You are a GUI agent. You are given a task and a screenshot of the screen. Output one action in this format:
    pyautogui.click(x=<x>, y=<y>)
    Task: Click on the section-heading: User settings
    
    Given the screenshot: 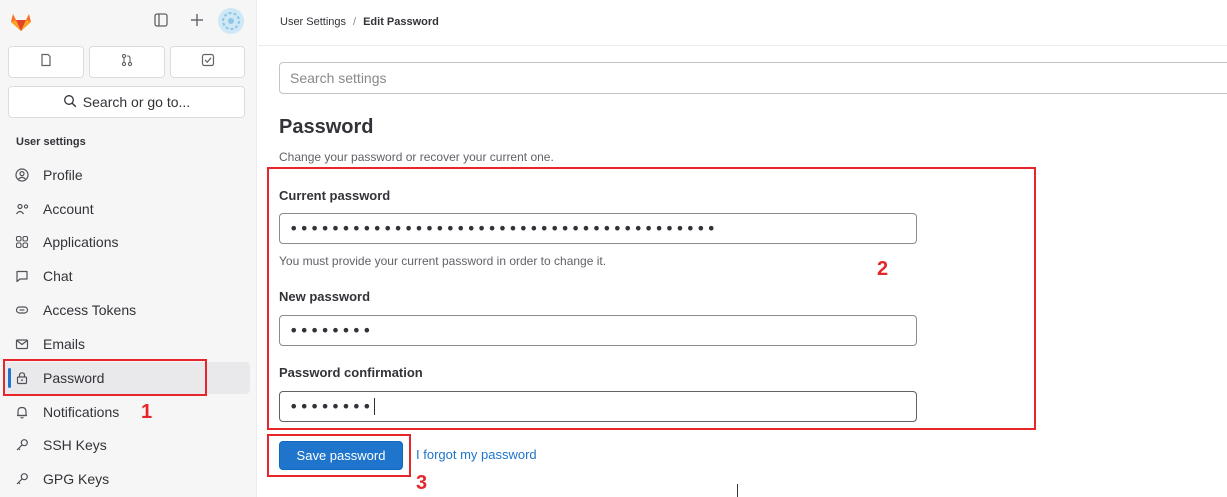 What is the action you would take?
    pyautogui.click(x=51, y=142)
    